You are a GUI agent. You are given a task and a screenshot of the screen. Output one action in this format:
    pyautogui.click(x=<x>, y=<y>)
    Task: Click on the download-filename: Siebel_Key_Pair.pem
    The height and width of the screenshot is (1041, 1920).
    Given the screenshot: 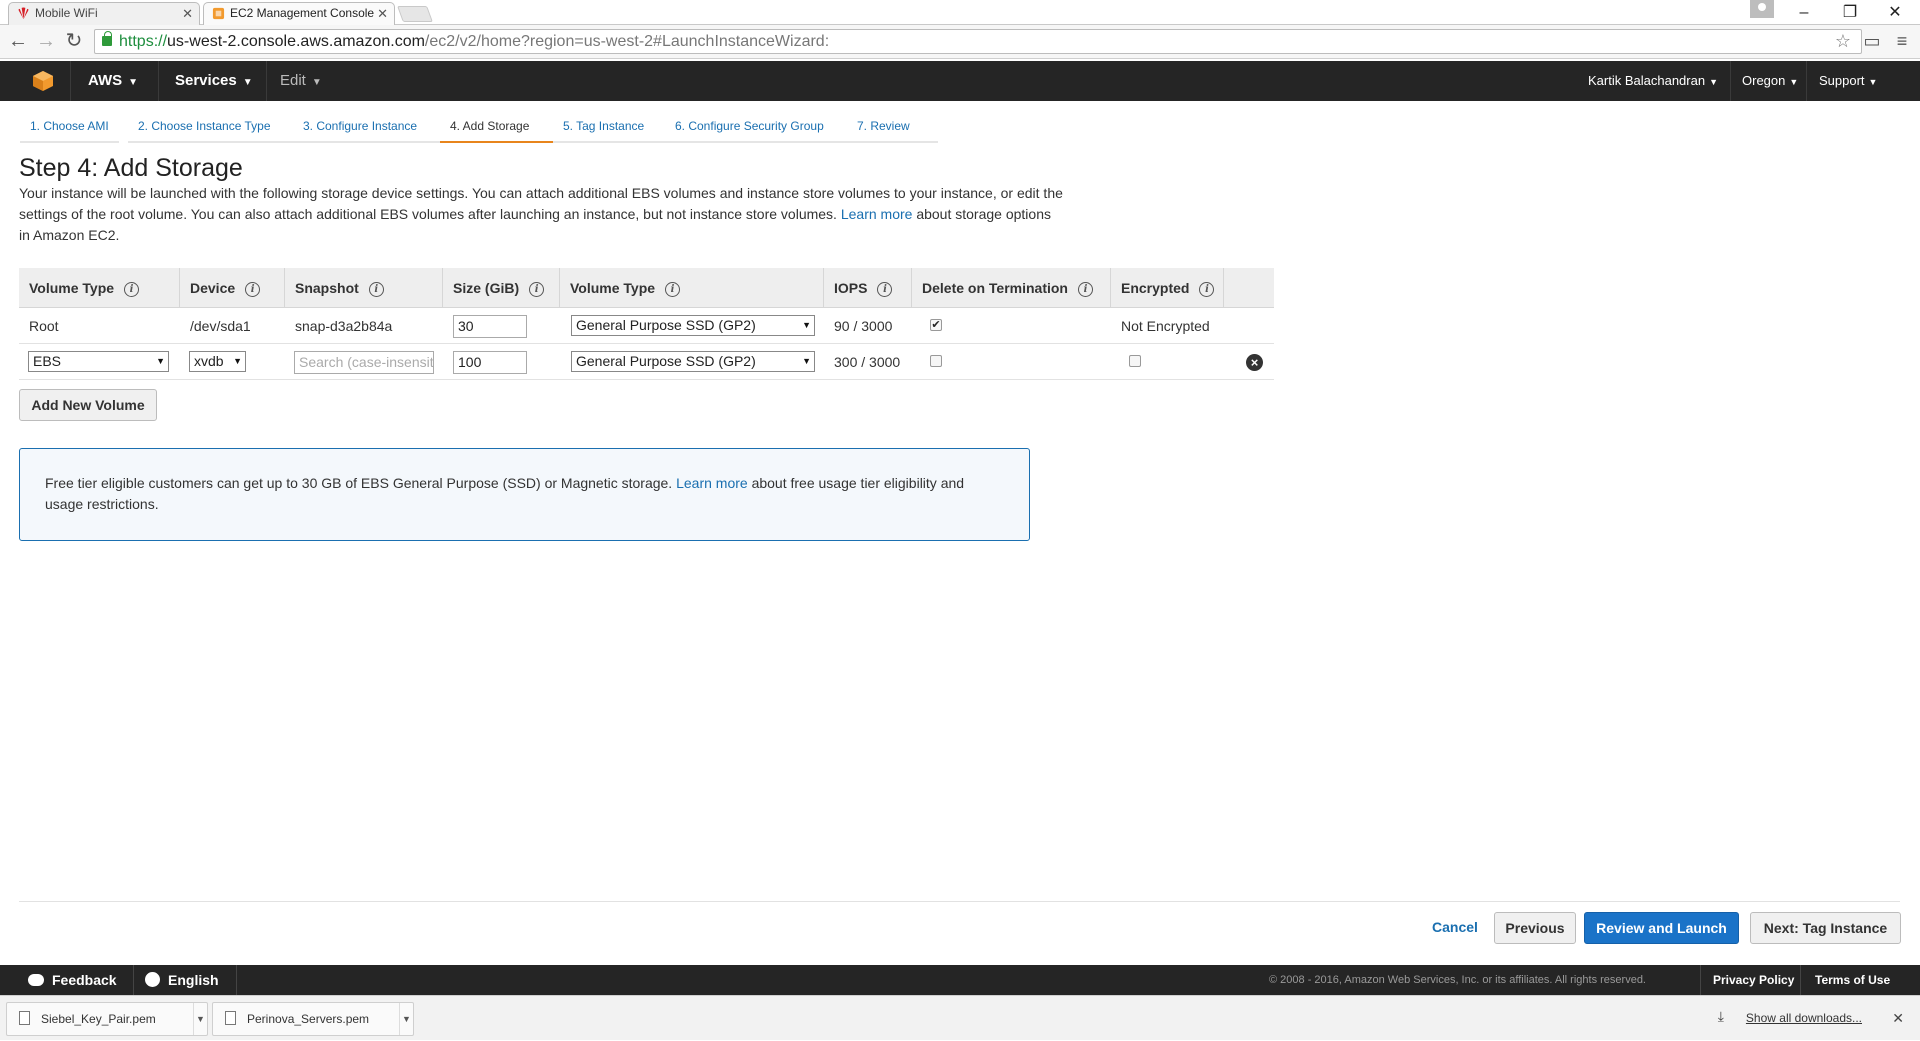 What is the action you would take?
    pyautogui.click(x=98, y=1019)
    